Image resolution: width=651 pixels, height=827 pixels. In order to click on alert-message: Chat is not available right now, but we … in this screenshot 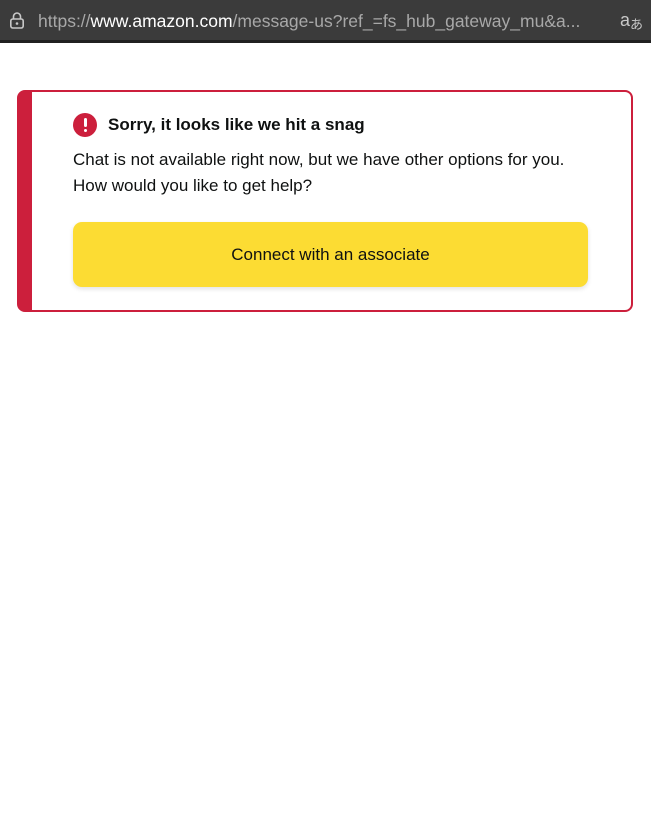, I will do `click(319, 172)`.